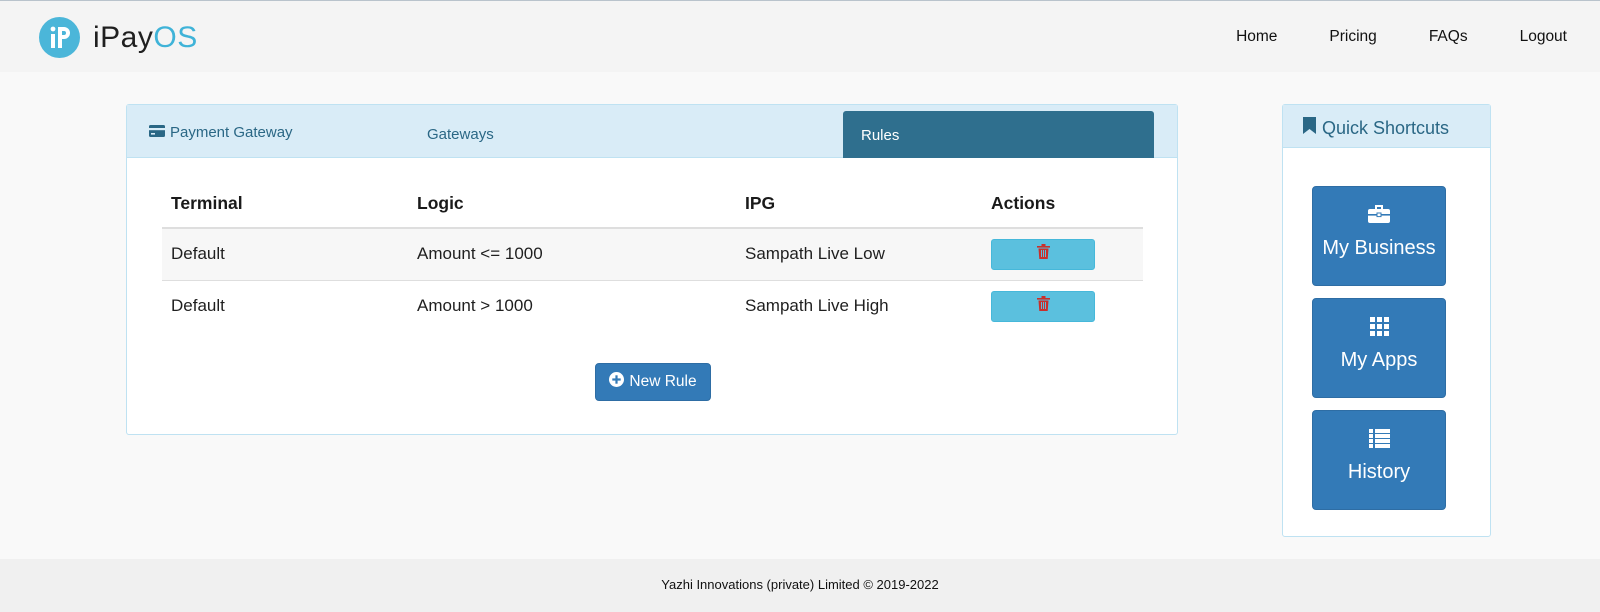  I want to click on header-logic: Logic, so click(572, 211).